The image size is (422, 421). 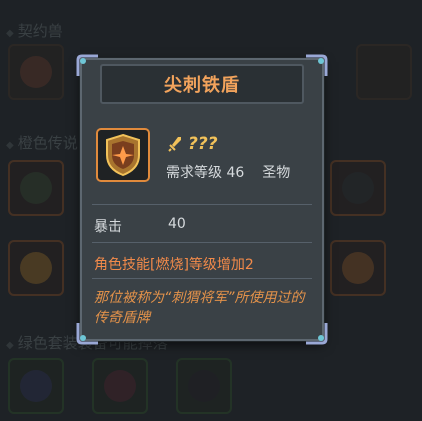 I want to click on item-icon-frame, so click(x=123, y=155).